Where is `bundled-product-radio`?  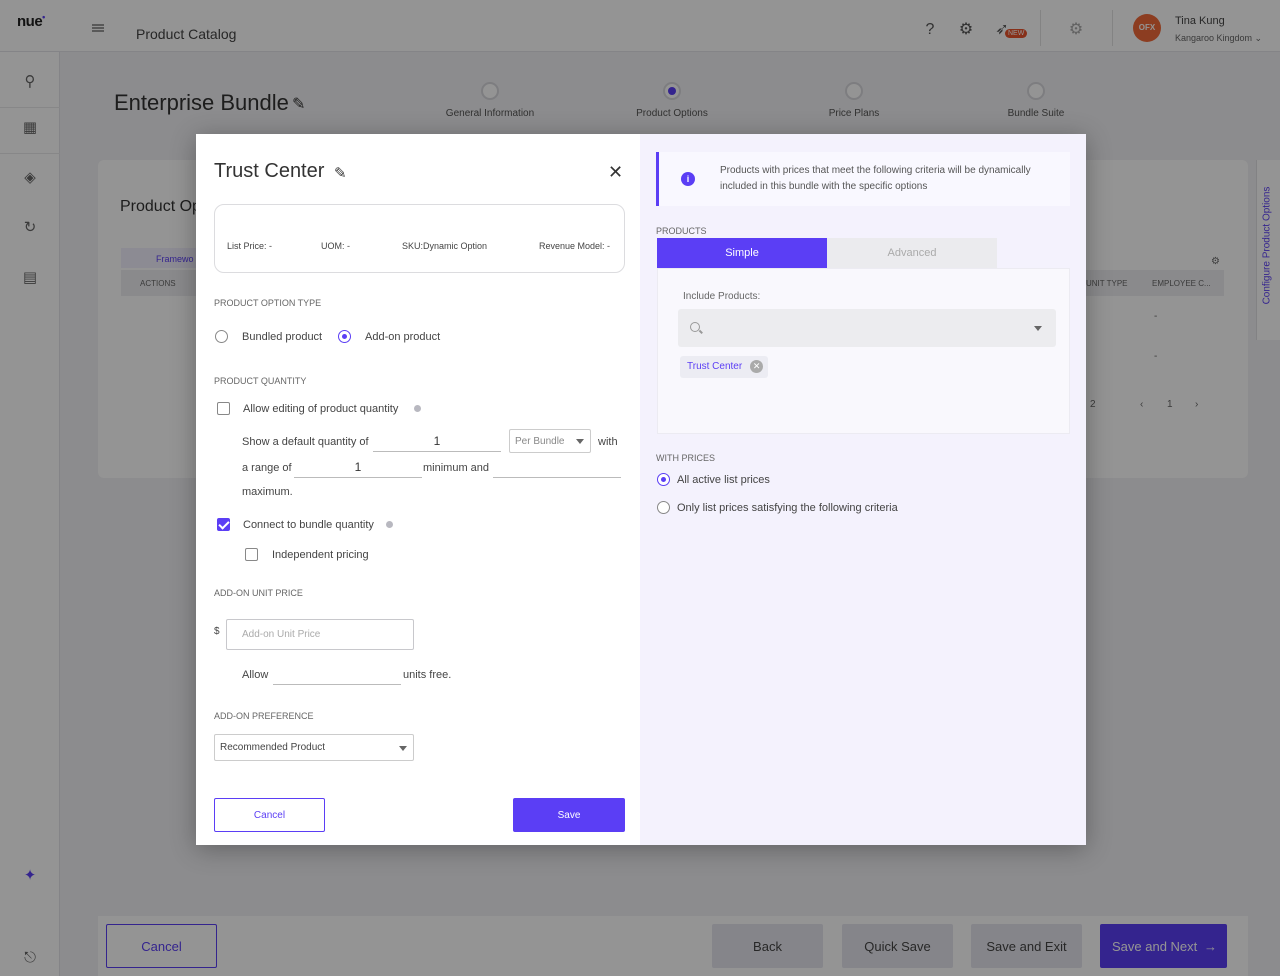
bundled-product-radio is located at coordinates (221, 336).